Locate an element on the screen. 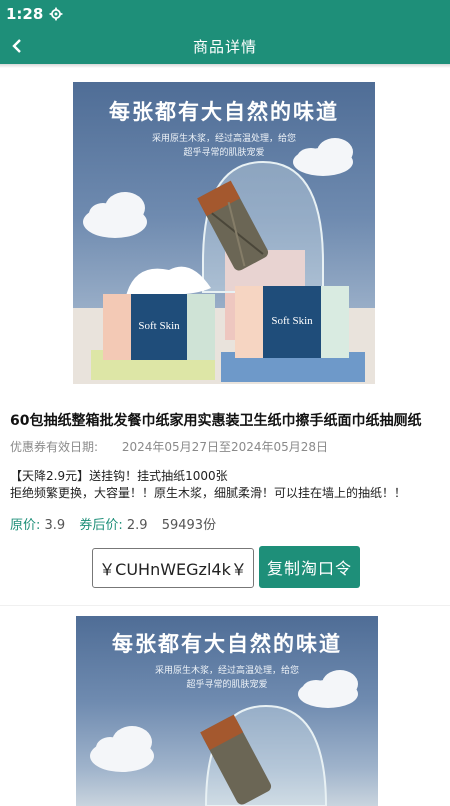  back-arrow-icon is located at coordinates (16, 46).